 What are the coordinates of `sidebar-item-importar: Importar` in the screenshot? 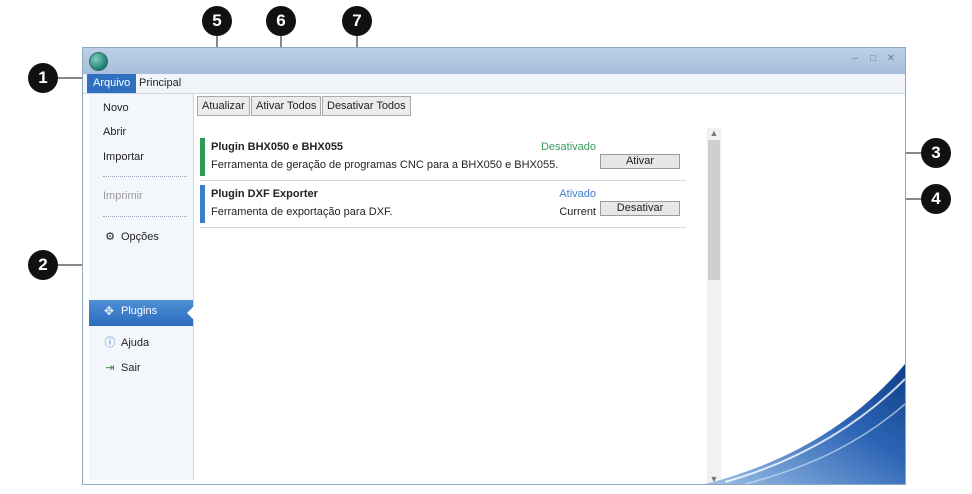 It's located at (123, 157).